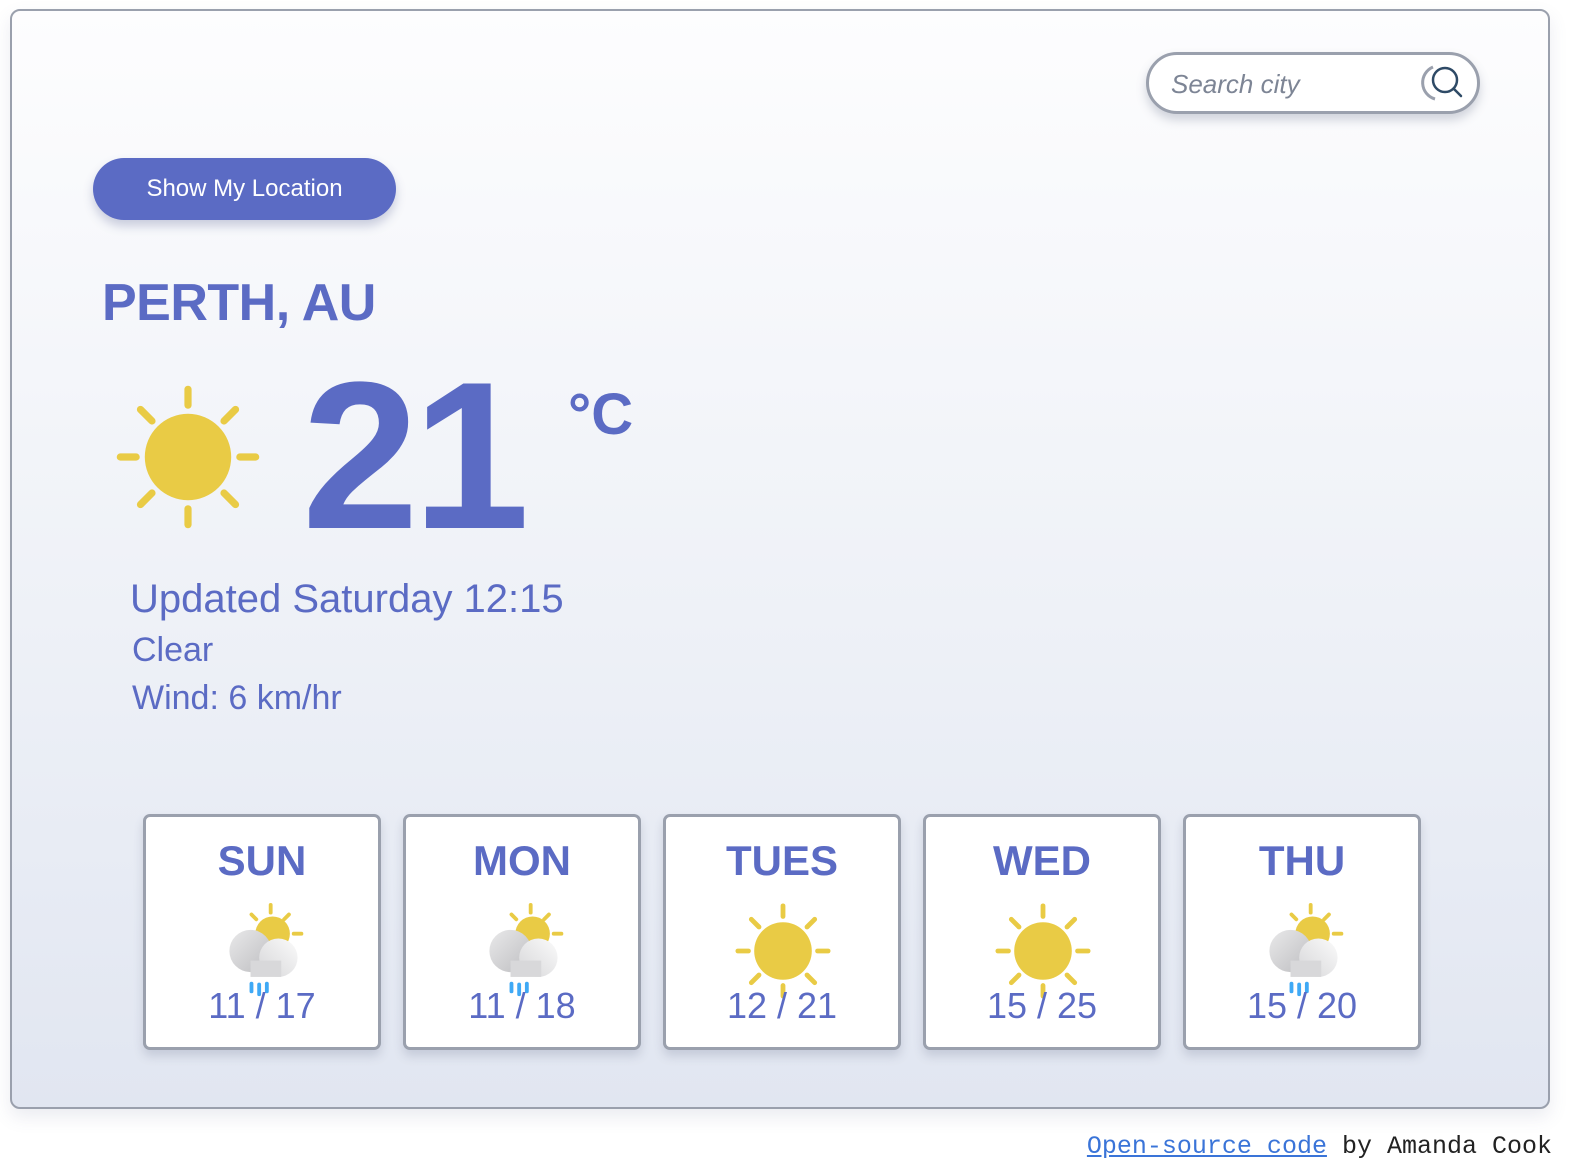  What do you see at coordinates (1042, 932) in the screenshot?
I see `forecast-card: WED 15 / 25` at bounding box center [1042, 932].